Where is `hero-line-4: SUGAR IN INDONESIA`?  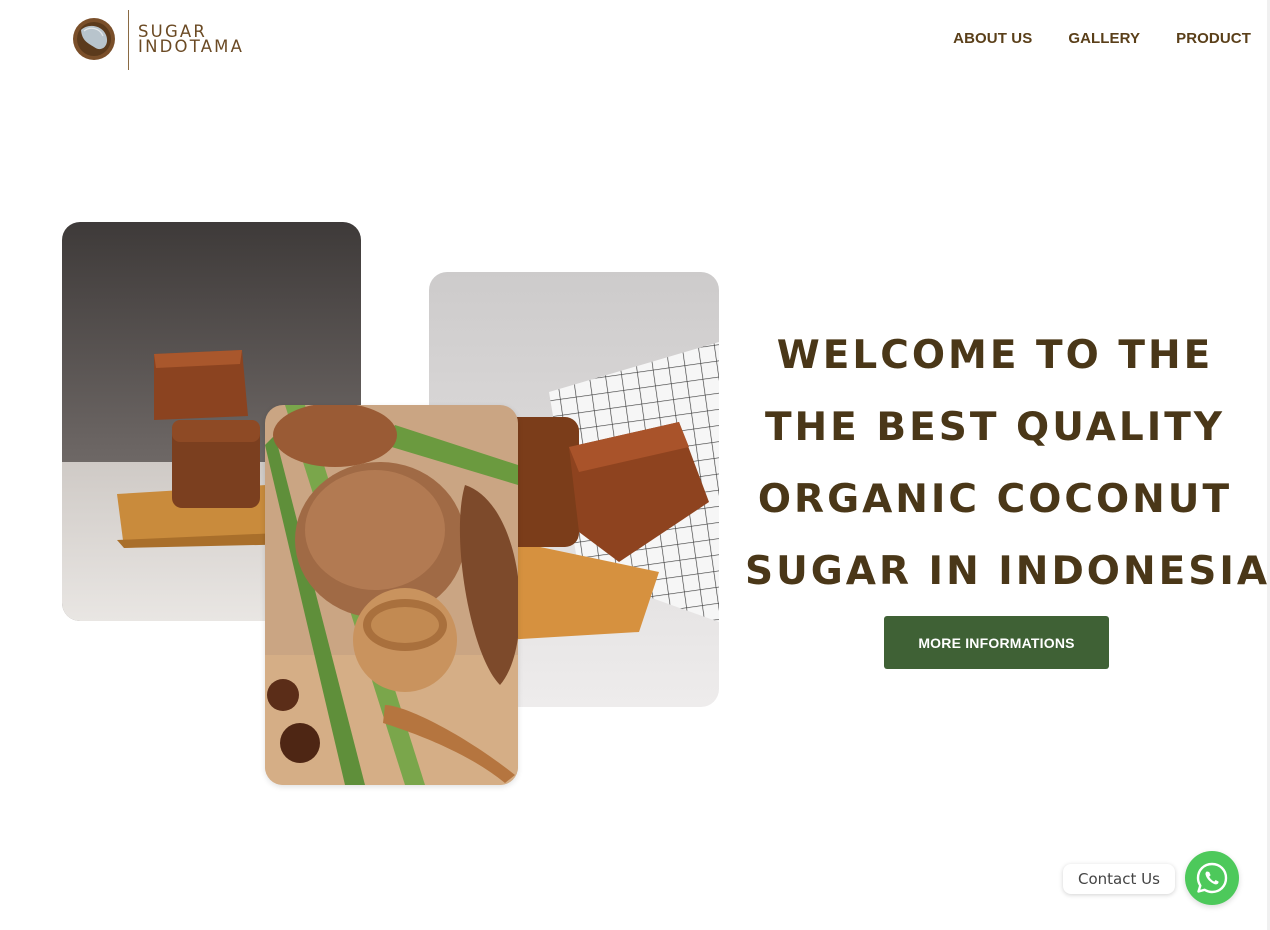 hero-line-4: SUGAR IN INDONESIA is located at coordinates (1007, 571).